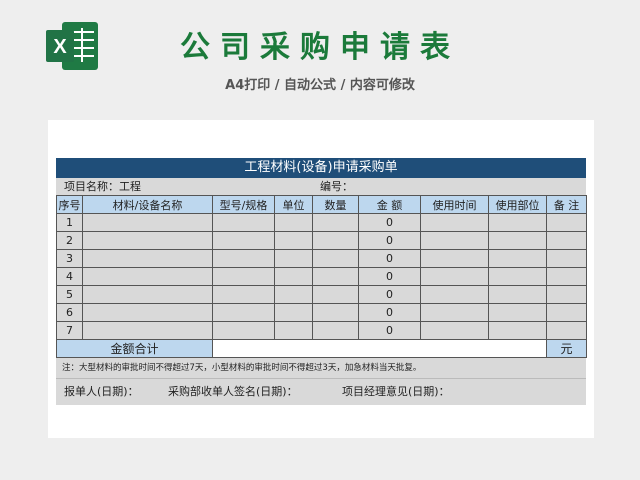 The height and width of the screenshot is (480, 640). Describe the element at coordinates (293, 204) in the screenshot. I see `col-header-unit: 单位` at that location.